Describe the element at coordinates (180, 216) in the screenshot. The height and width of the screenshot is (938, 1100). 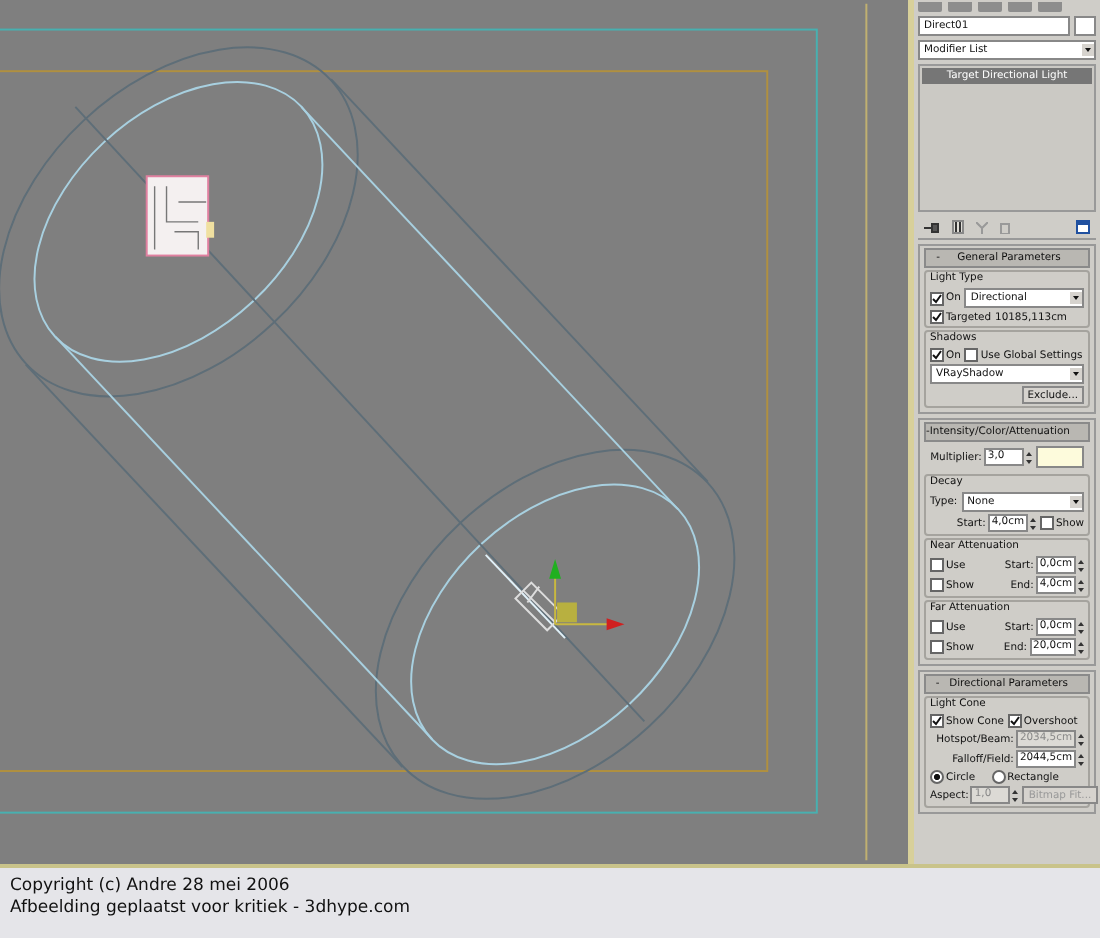
I see `floor-plan-drawing` at that location.